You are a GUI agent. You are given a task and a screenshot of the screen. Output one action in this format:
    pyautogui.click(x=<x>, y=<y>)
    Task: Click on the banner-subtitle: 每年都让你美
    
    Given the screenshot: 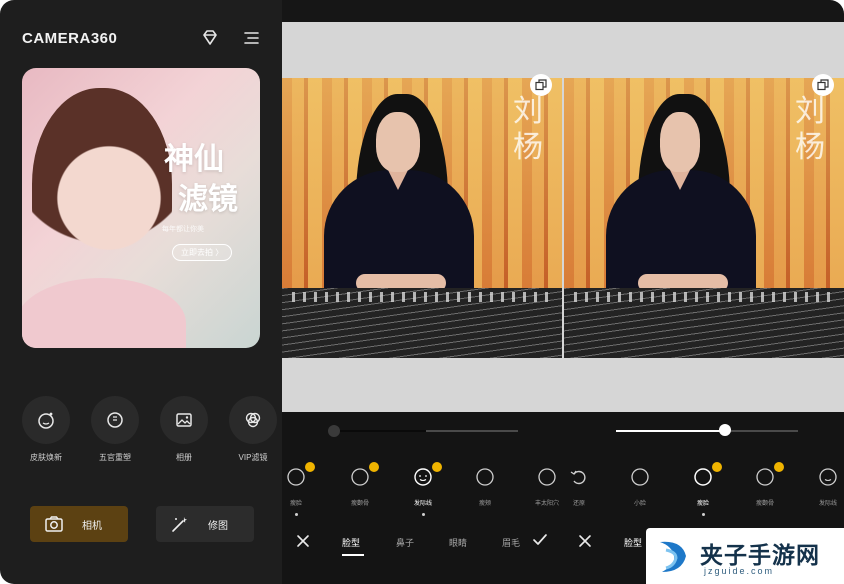 What is the action you would take?
    pyautogui.click(x=183, y=229)
    